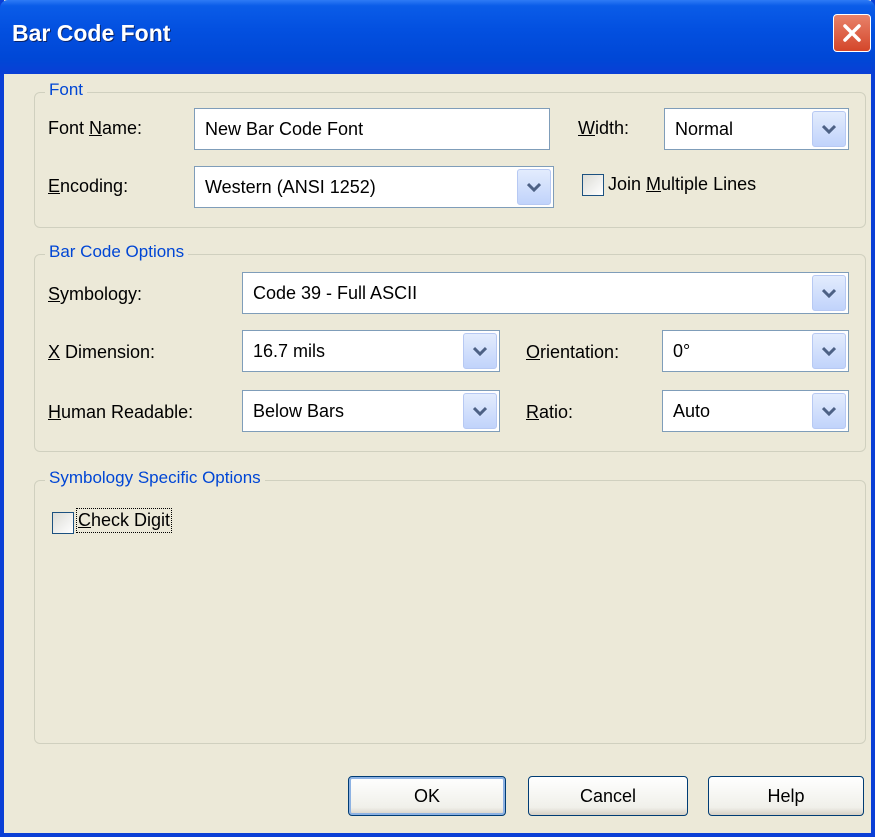  I want to click on help-button: Help, so click(786, 796).